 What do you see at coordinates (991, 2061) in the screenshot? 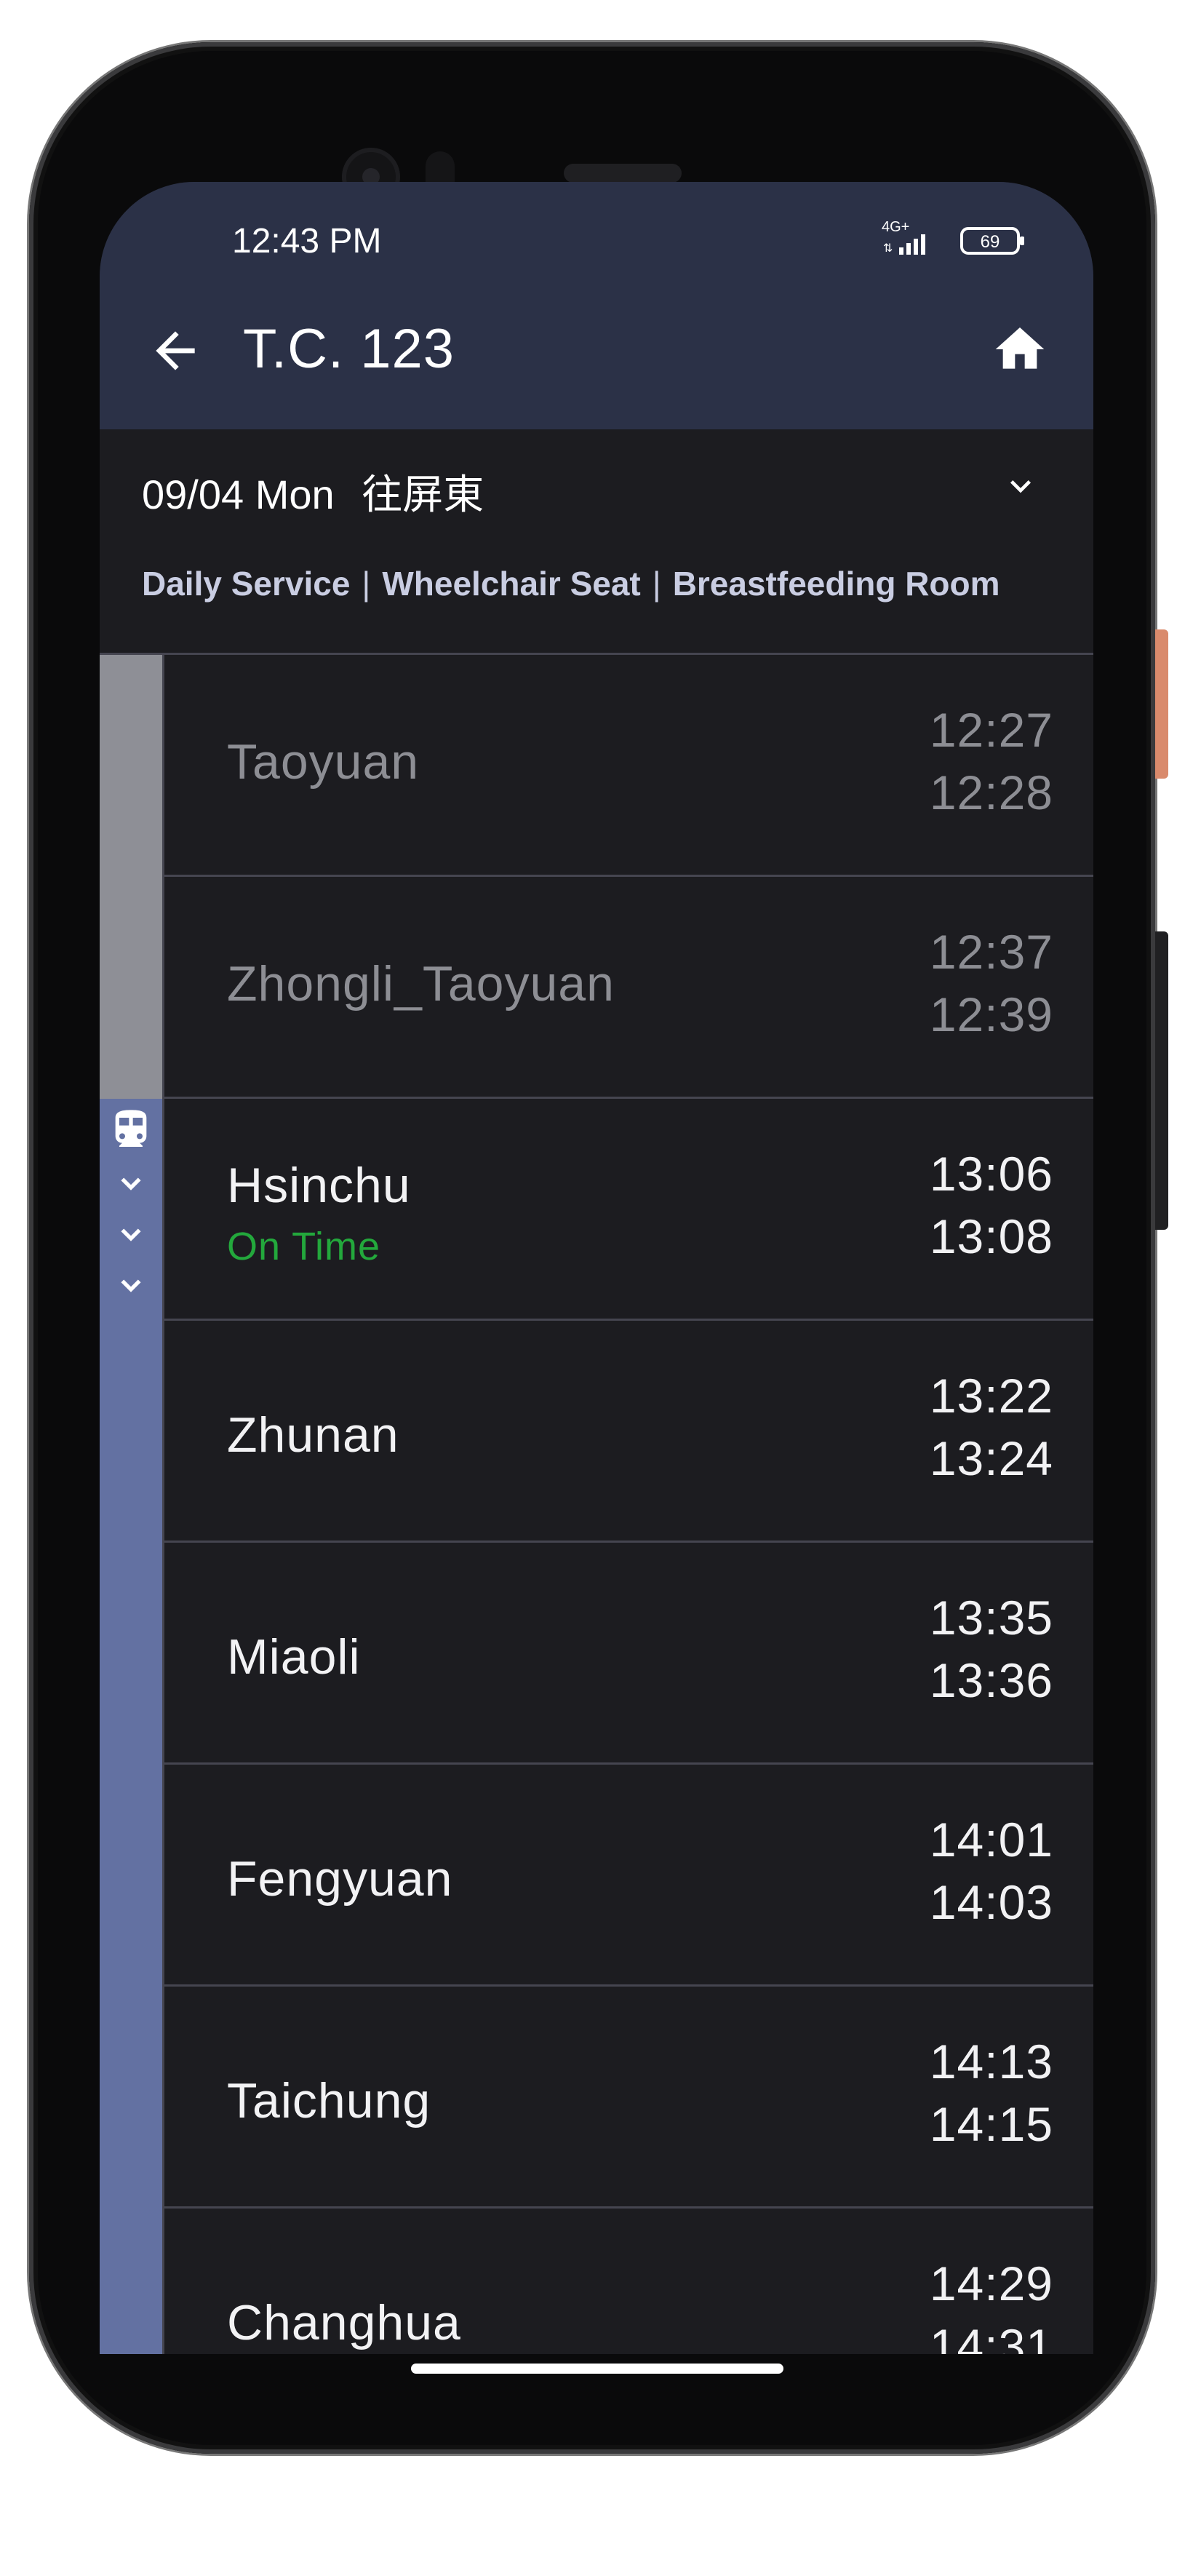
I see `arrival-time: 14:13` at bounding box center [991, 2061].